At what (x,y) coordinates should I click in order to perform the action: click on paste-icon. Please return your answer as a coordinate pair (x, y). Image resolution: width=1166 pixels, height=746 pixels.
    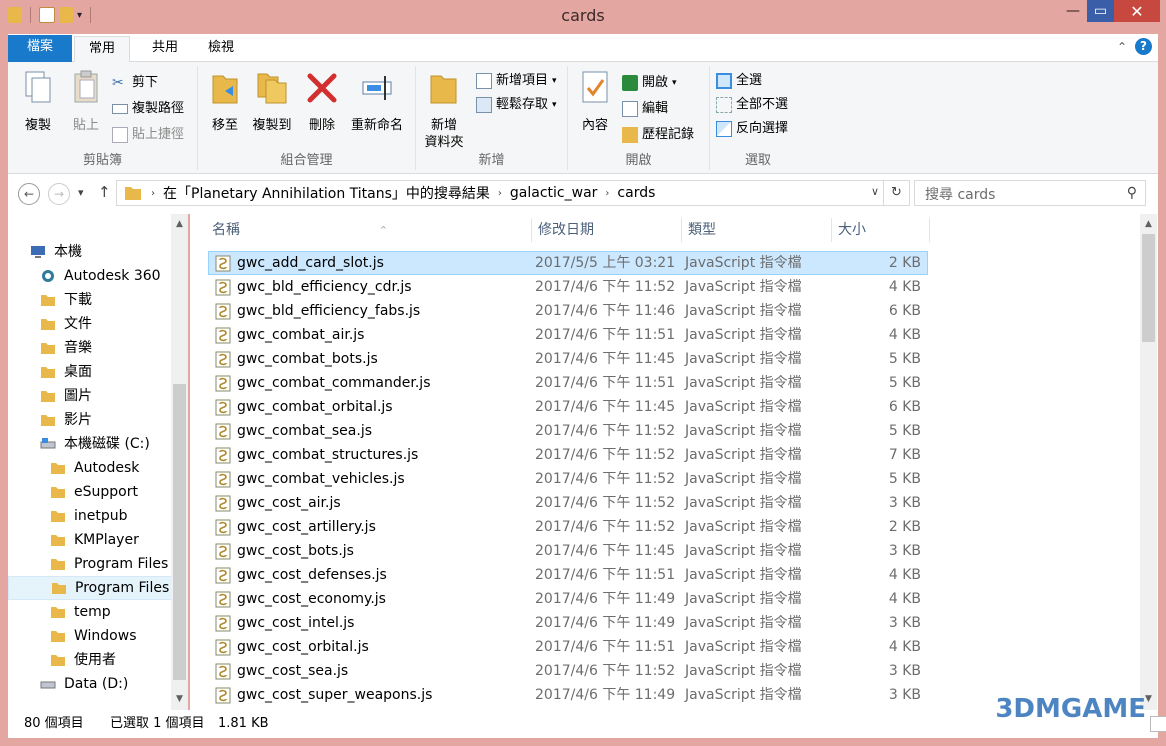
    Looking at the image, I should click on (86, 86).